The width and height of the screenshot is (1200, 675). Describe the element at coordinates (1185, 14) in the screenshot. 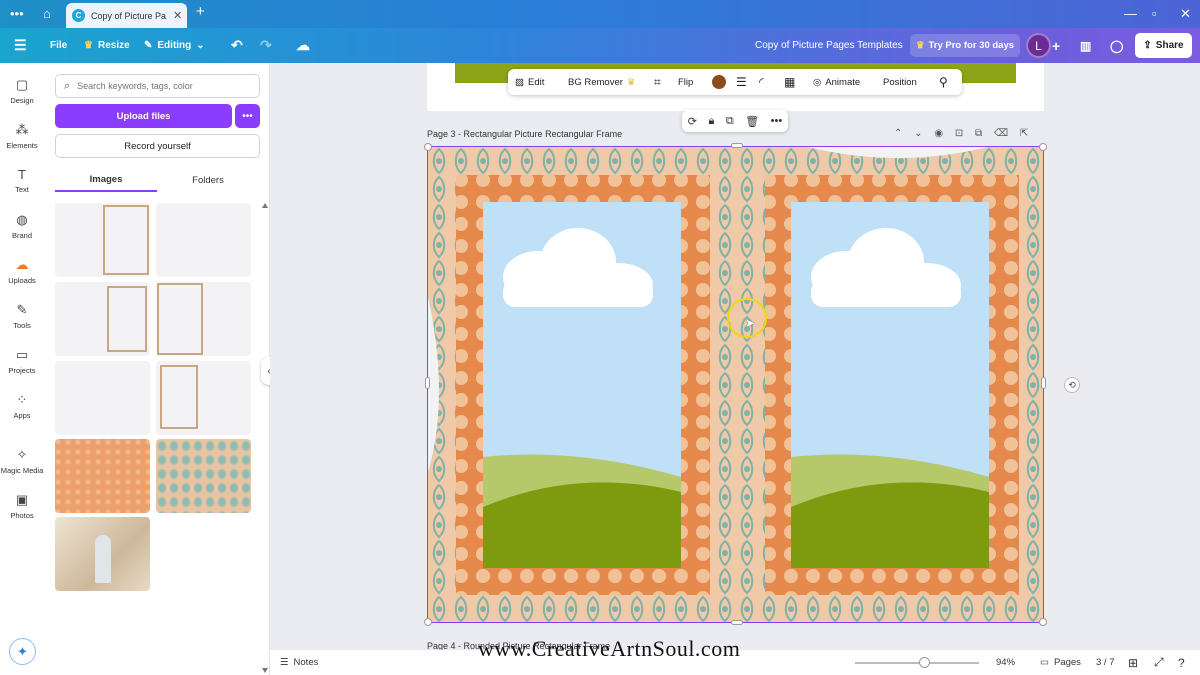

I see `close-window-icon: ✕` at that location.